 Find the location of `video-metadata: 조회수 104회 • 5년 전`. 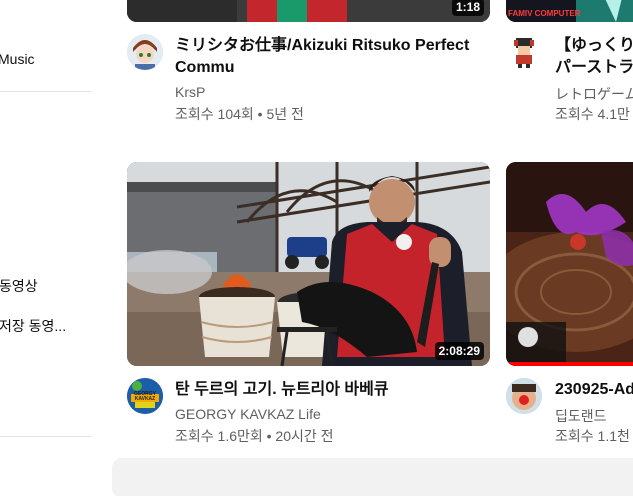

video-metadata: 조회수 104회 • 5년 전 is located at coordinates (239, 114).